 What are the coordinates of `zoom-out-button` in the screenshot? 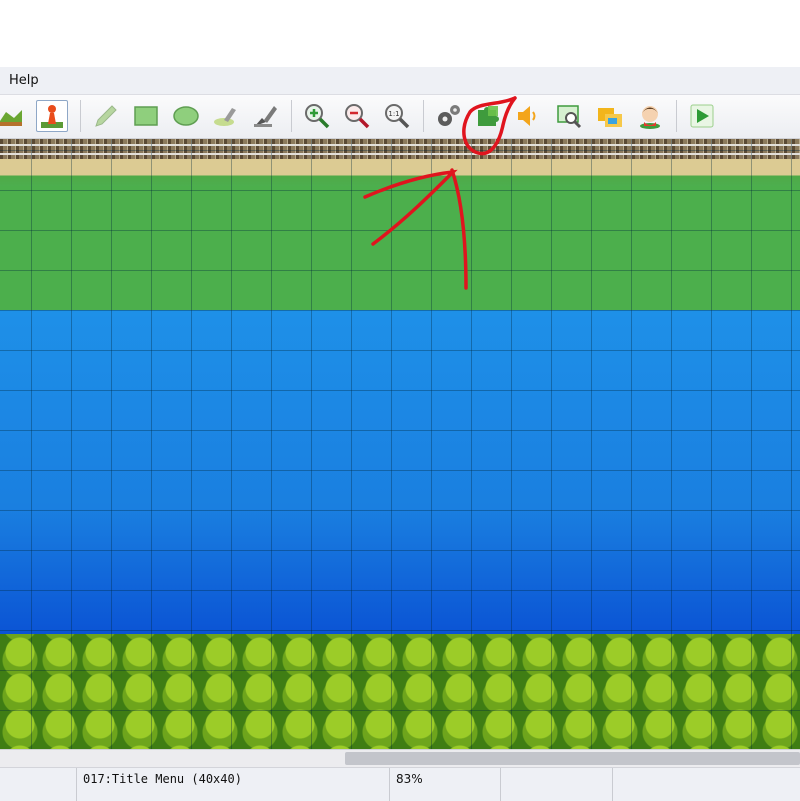 It's located at (357, 116).